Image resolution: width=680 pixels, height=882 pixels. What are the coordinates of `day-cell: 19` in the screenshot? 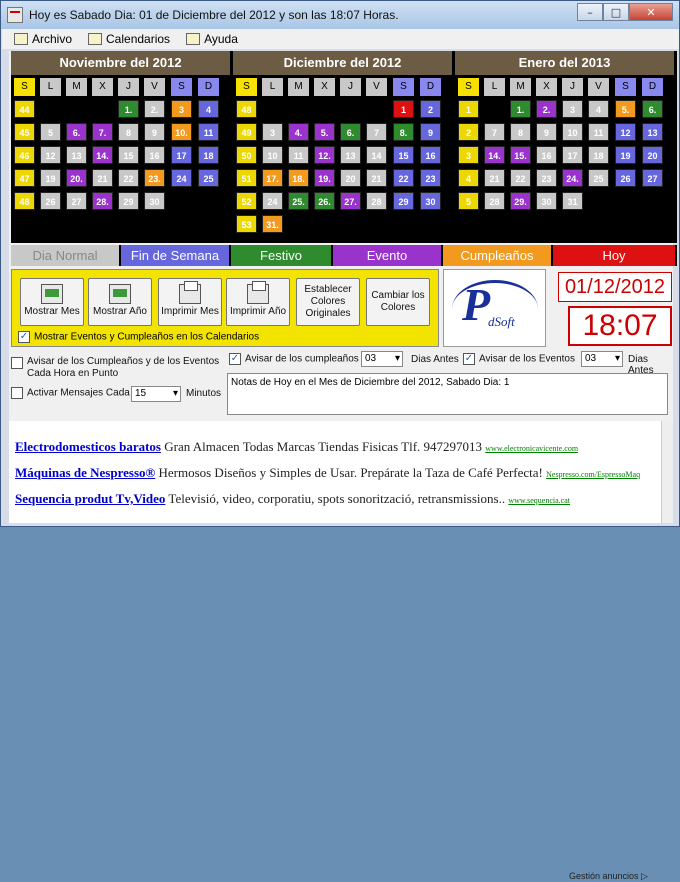 It's located at (50, 178).